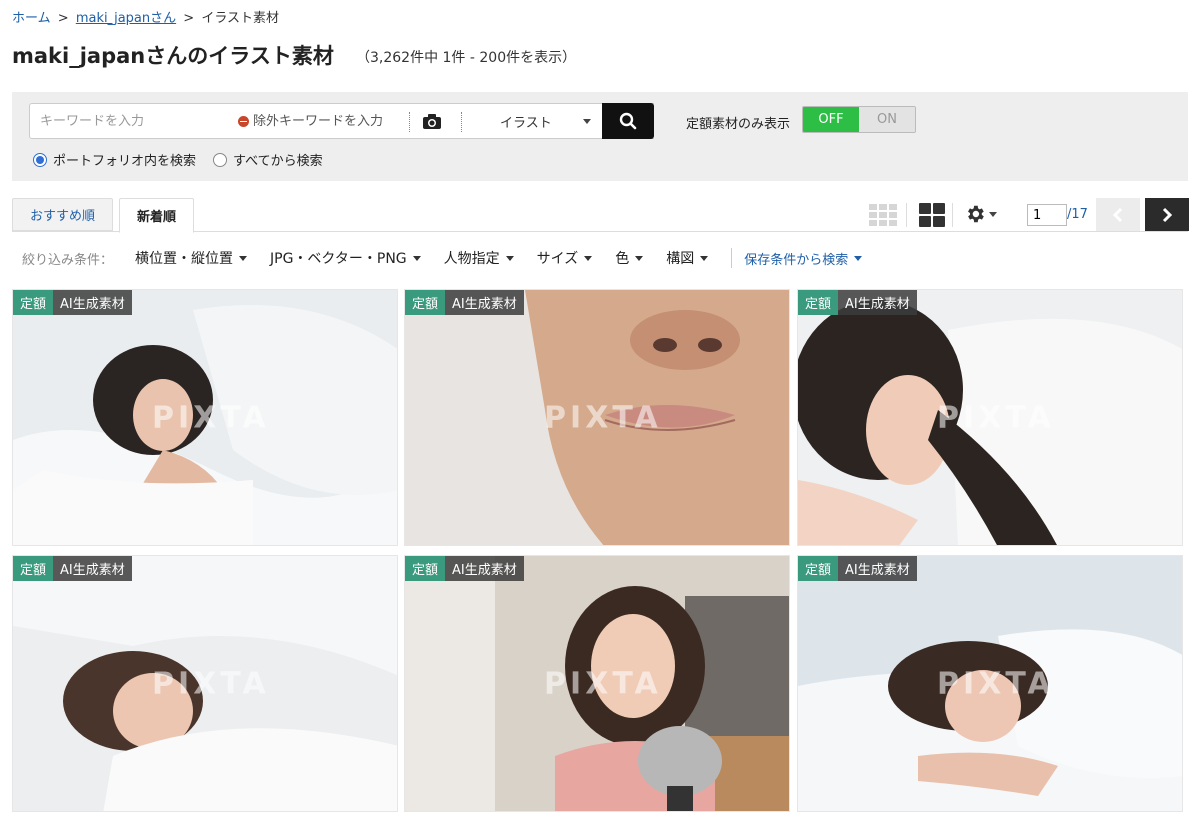 The width and height of the screenshot is (1200, 820). Describe the element at coordinates (278, 161) in the screenshot. I see `scope-all-label: すべてから検索` at that location.